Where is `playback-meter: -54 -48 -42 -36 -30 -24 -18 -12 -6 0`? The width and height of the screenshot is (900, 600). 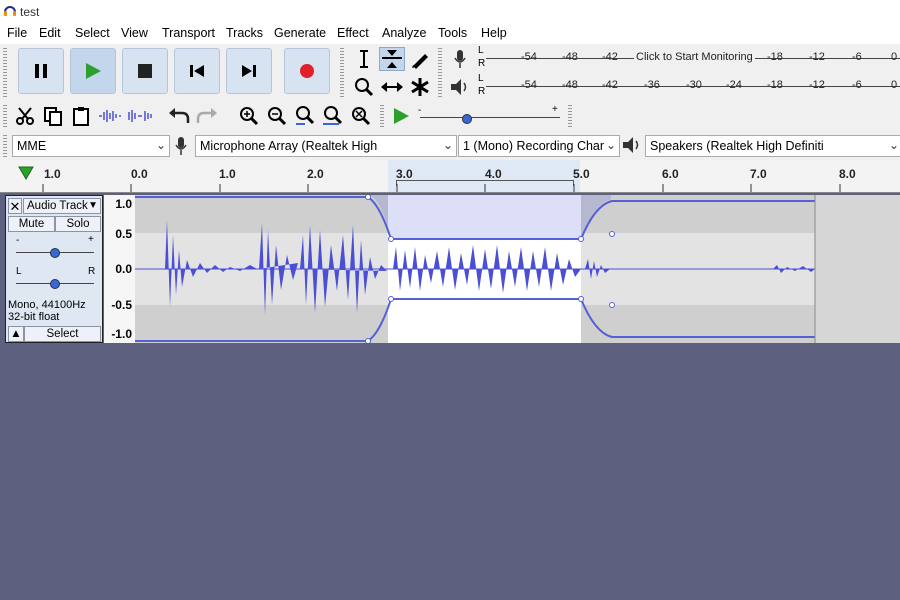
playback-meter: -54 -48 -42 -36 -30 -24 -18 -12 -6 0 is located at coordinates (693, 87).